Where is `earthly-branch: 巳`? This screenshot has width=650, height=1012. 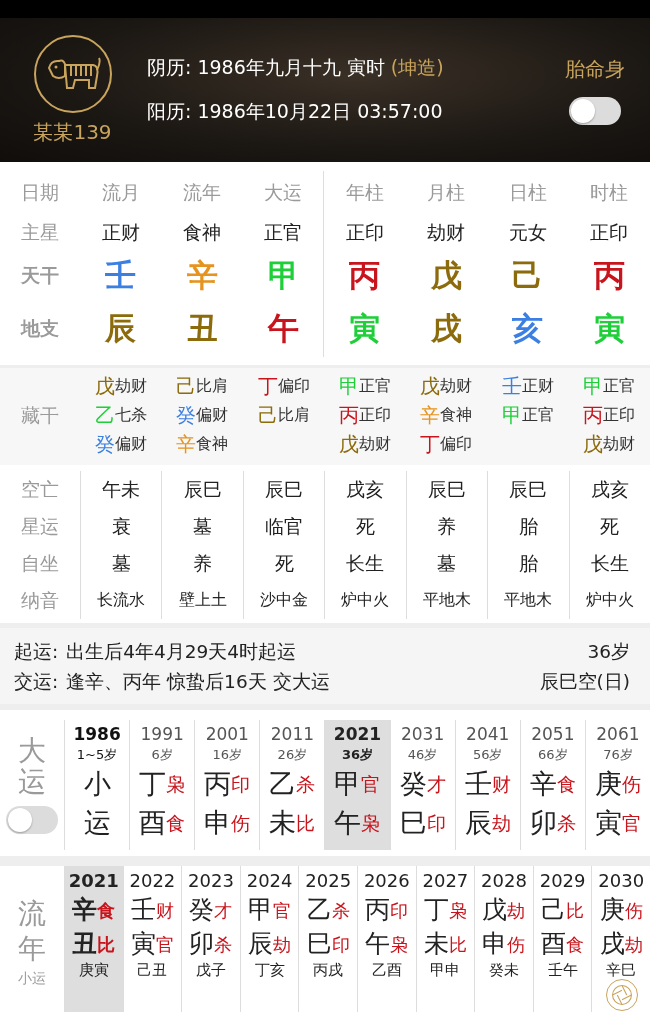
earthly-branch: 巳 is located at coordinates (319, 944).